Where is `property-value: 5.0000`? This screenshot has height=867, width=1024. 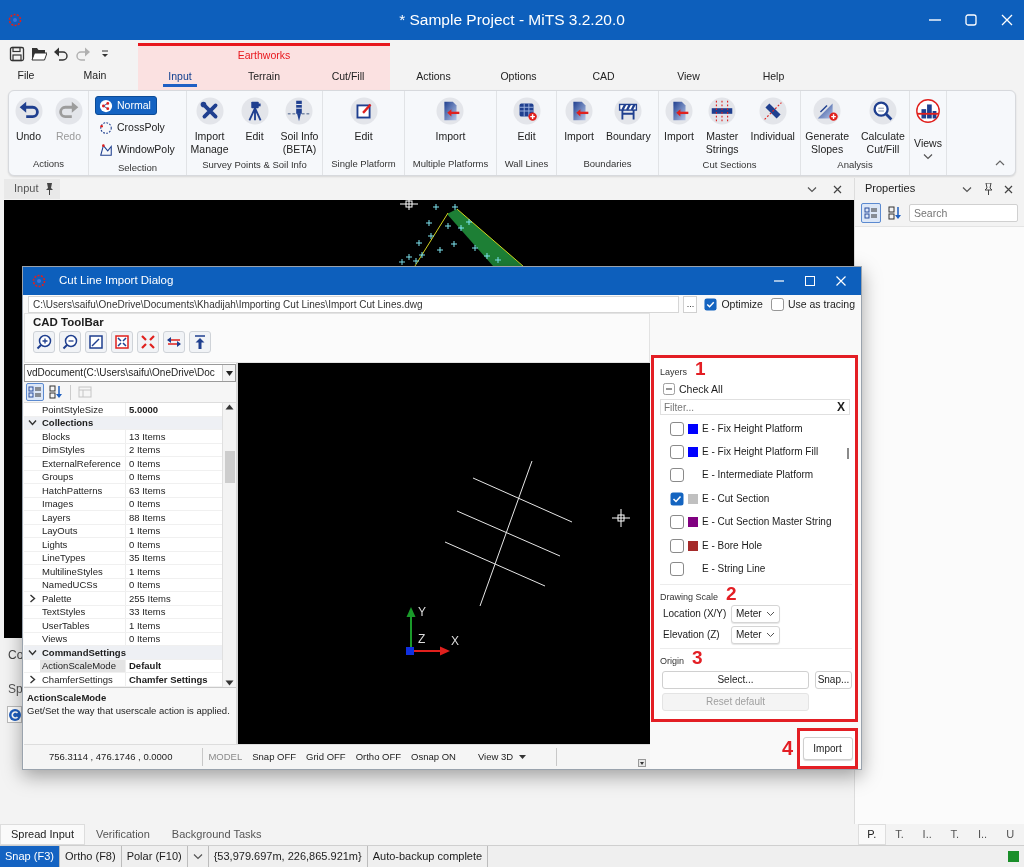
property-value: 5.0000 is located at coordinates (174, 409).